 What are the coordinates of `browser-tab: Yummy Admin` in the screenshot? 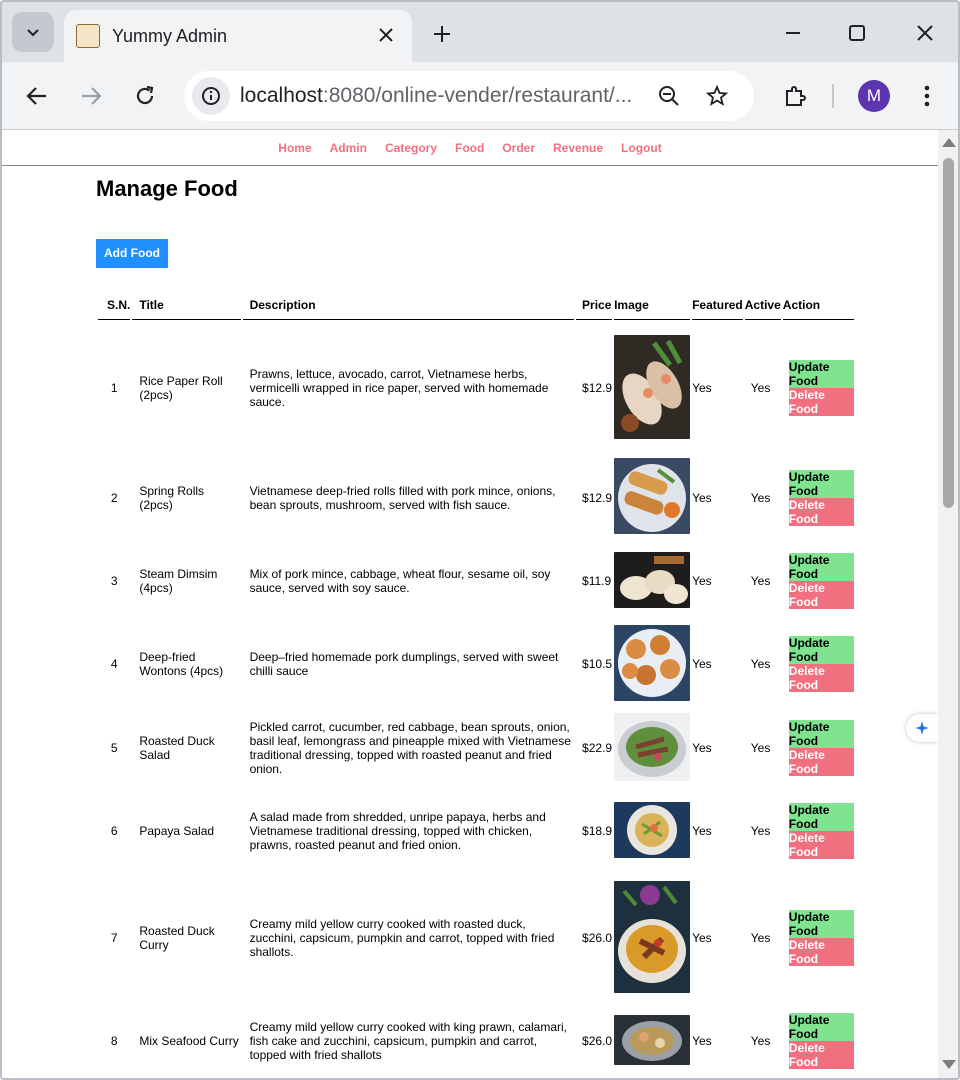 It's located at (238, 36).